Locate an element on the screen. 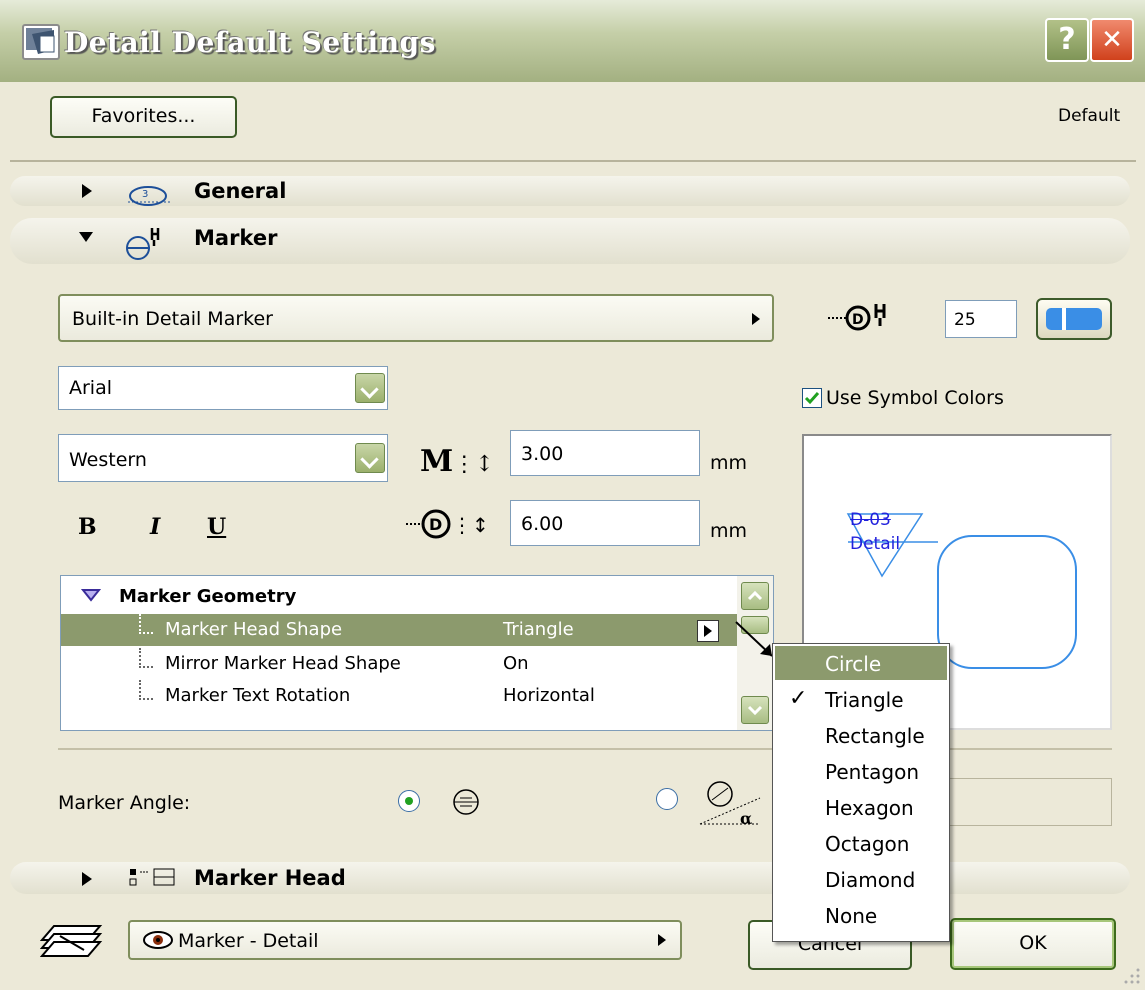 The width and height of the screenshot is (1145, 990). row-popup-button is located at coordinates (708, 631).